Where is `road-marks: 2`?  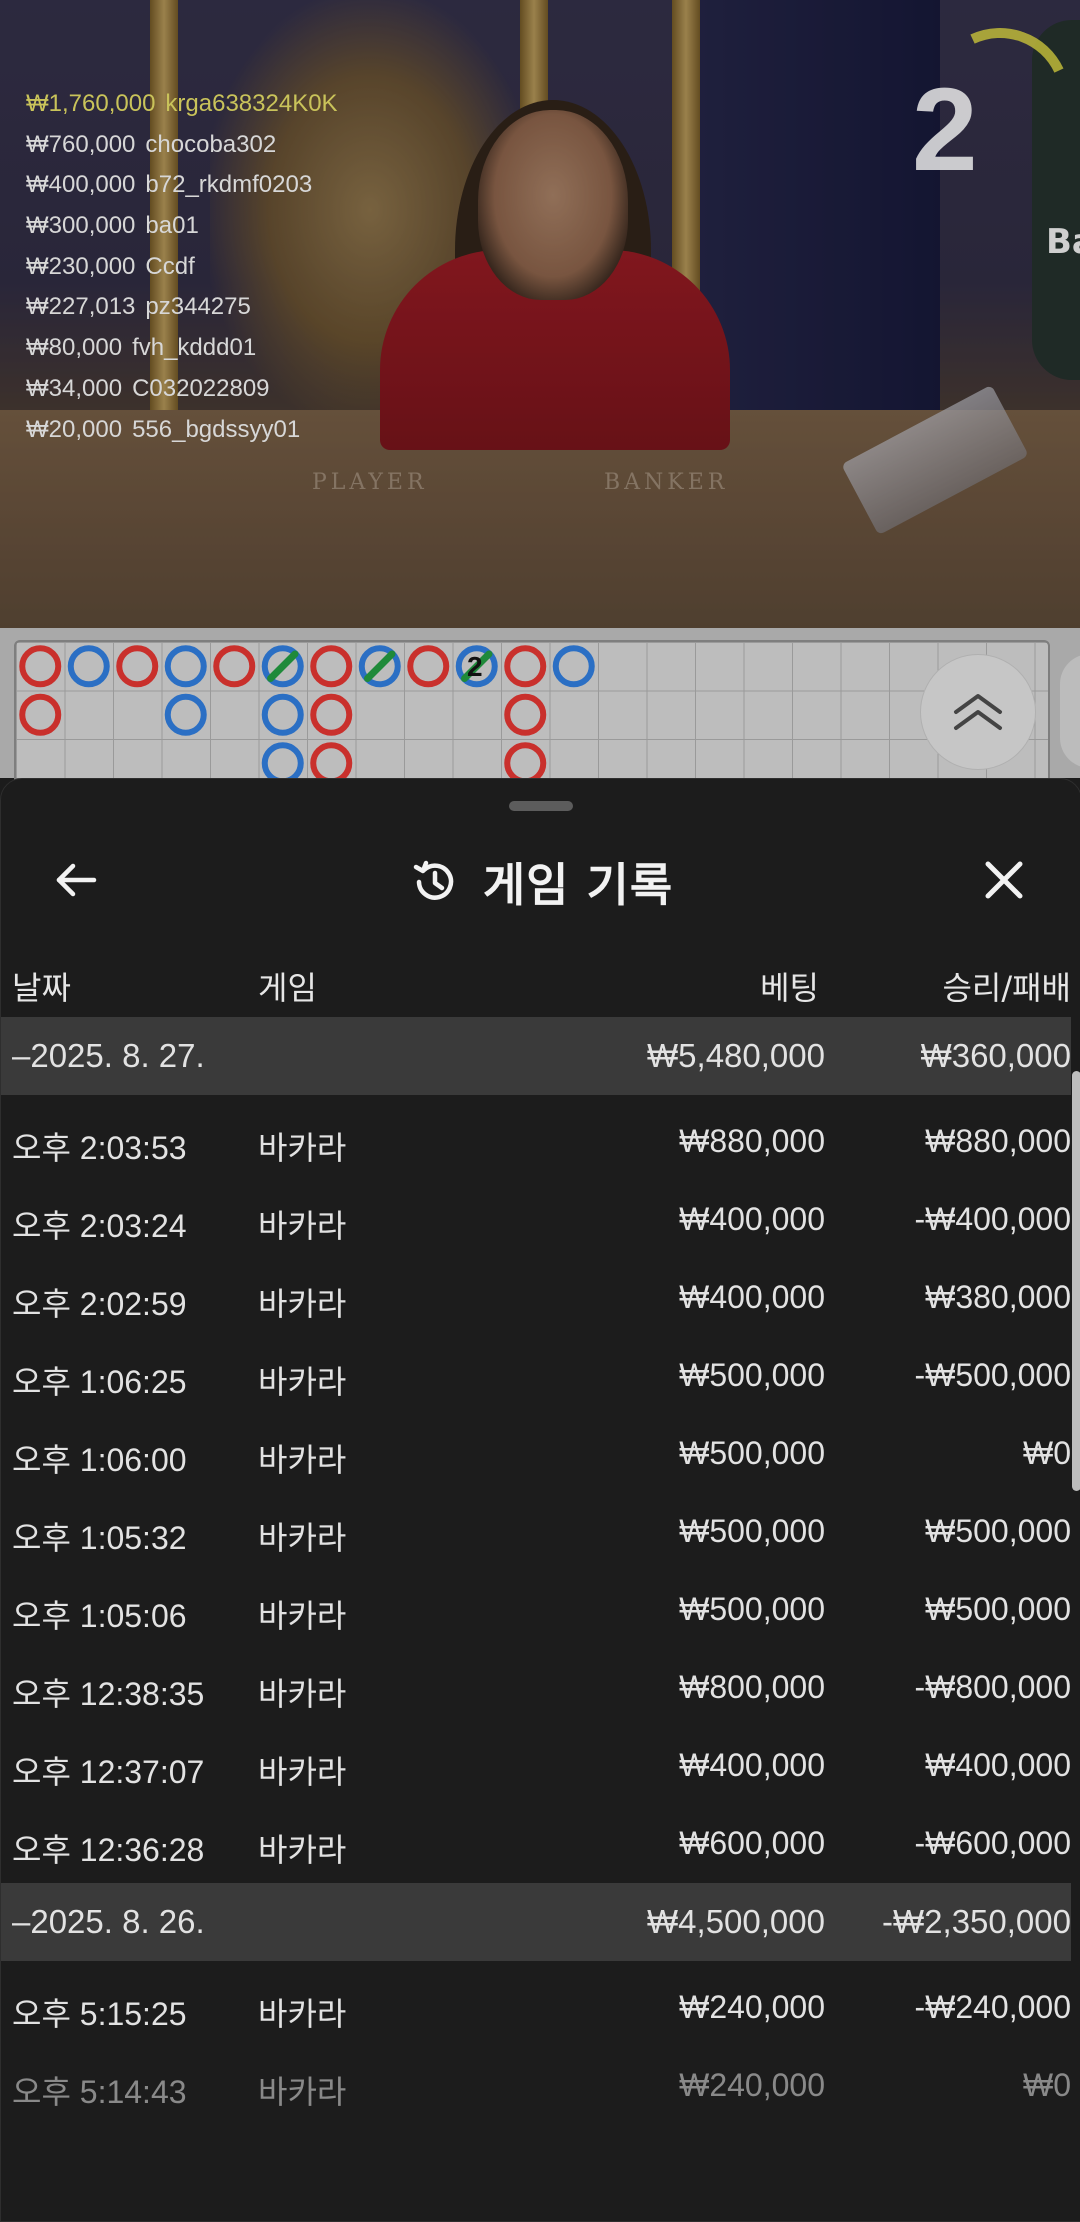 road-marks: 2 is located at coordinates (307, 711).